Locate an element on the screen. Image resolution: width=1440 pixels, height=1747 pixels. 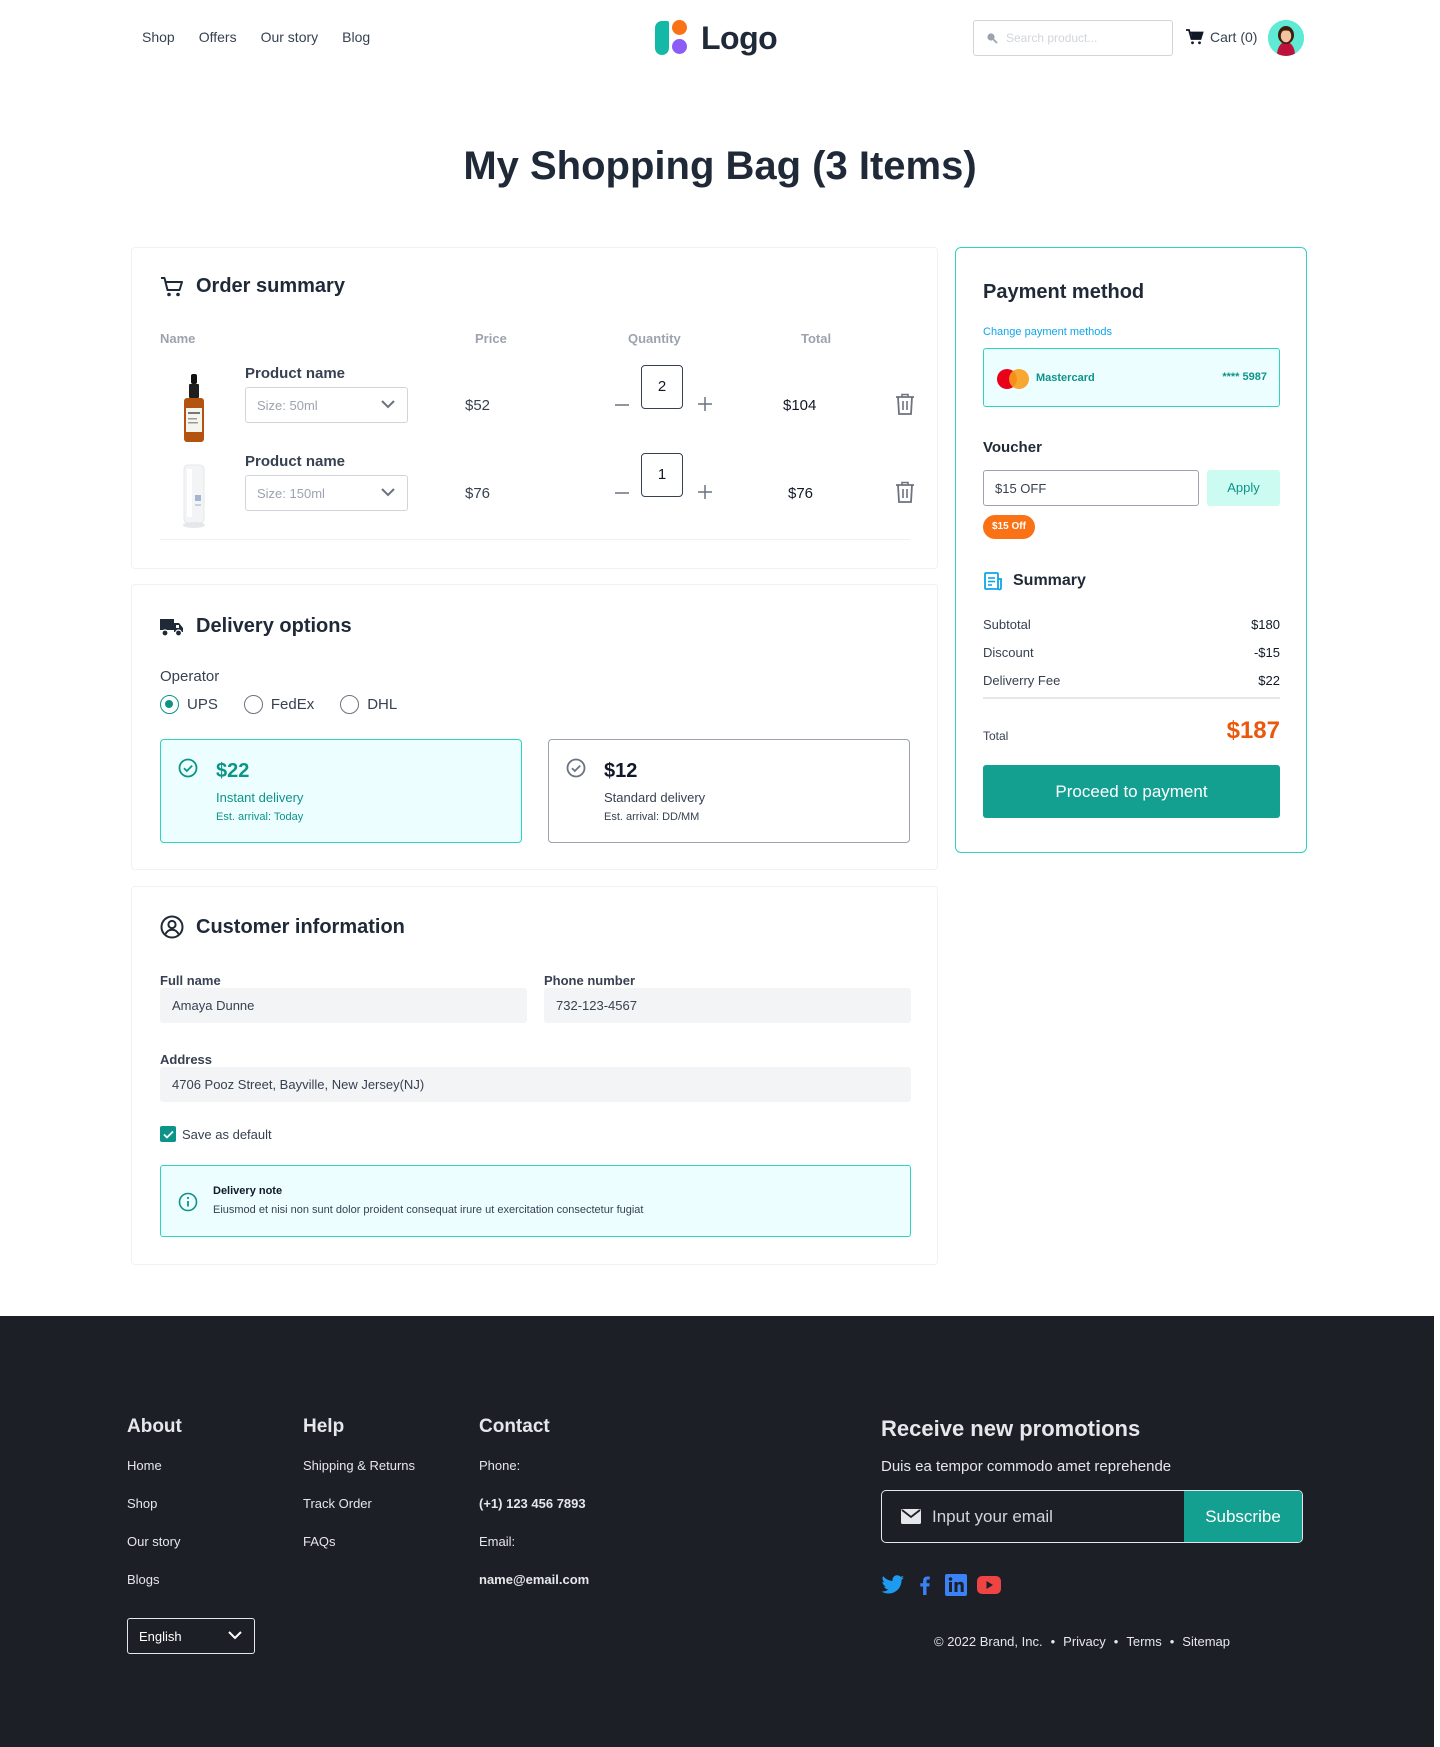
customer-information-title: Customer information is located at coordinates (300, 926).